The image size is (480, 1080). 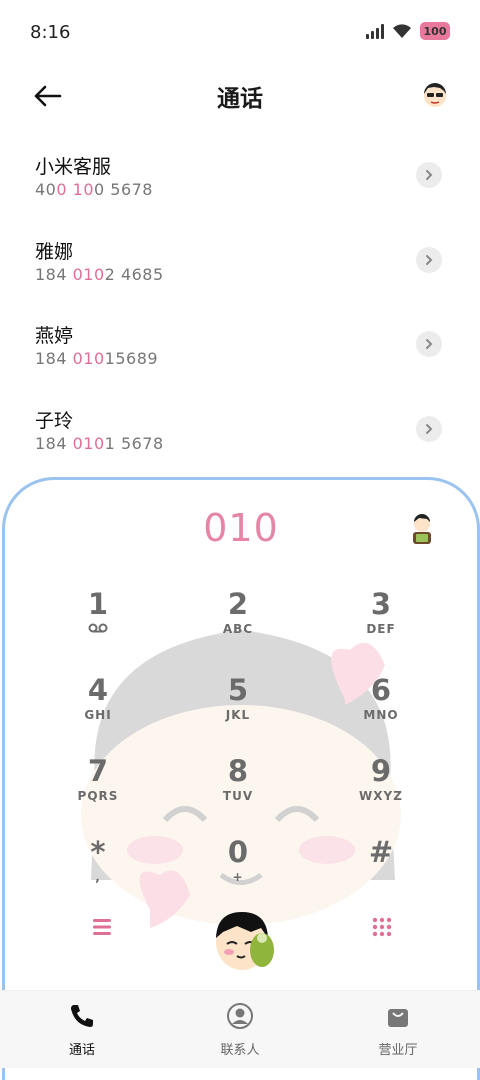 I want to click on key-8: 8 TUV, so click(x=238, y=788).